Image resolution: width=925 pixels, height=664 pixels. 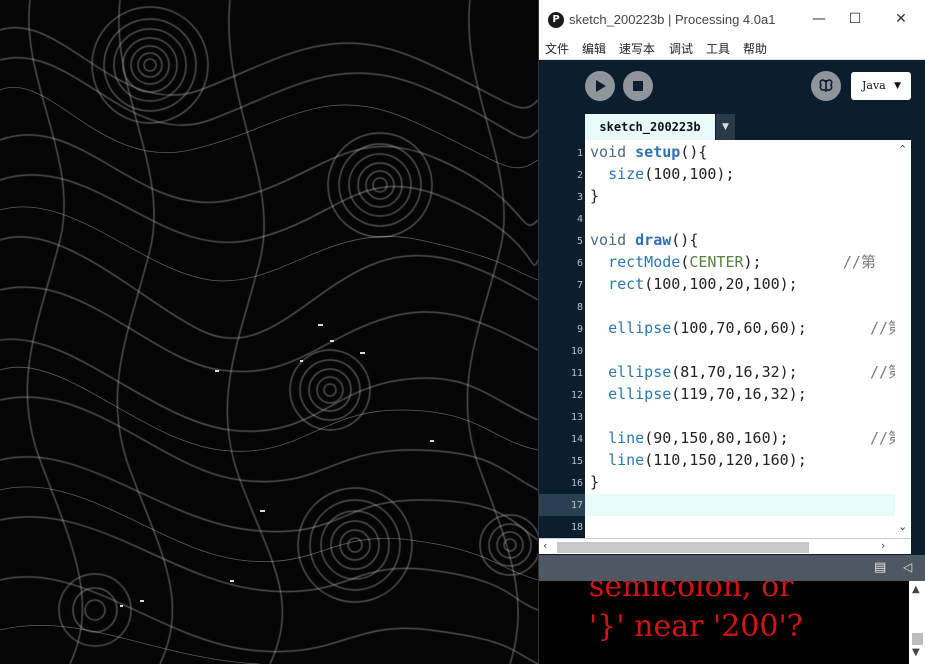 I want to click on tab-menu-button: ▼, so click(x=725, y=127).